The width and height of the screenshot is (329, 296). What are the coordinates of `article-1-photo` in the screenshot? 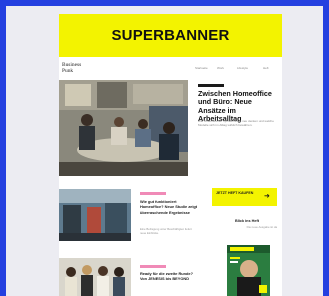 It's located at (95, 215).